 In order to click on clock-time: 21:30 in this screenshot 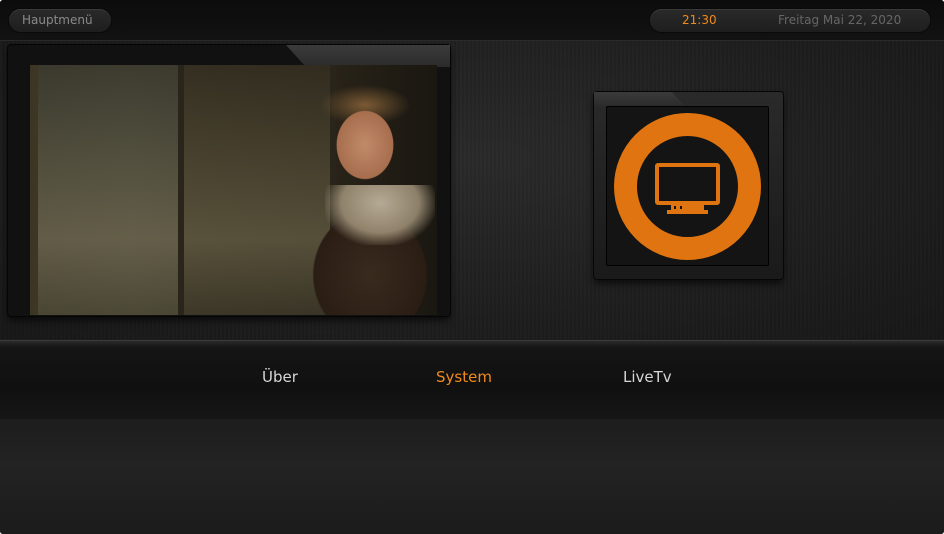, I will do `click(699, 20)`.